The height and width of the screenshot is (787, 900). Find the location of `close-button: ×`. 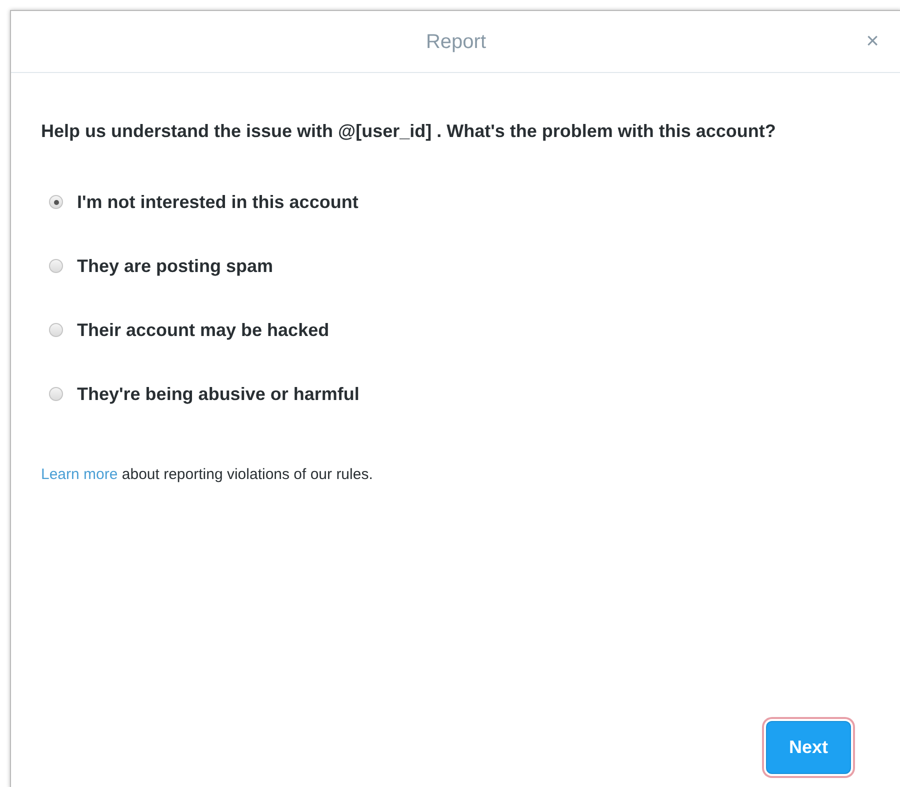

close-button: × is located at coordinates (872, 41).